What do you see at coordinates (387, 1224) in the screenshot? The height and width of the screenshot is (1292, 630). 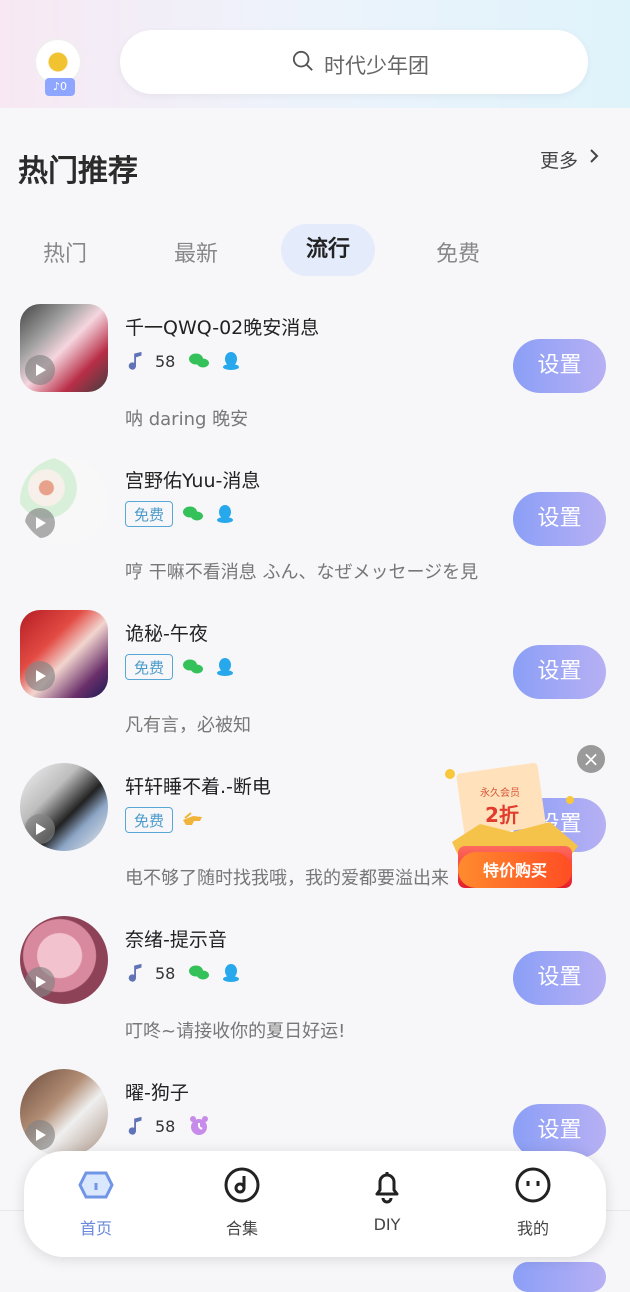 I see `nav-diy-label: DIY` at bounding box center [387, 1224].